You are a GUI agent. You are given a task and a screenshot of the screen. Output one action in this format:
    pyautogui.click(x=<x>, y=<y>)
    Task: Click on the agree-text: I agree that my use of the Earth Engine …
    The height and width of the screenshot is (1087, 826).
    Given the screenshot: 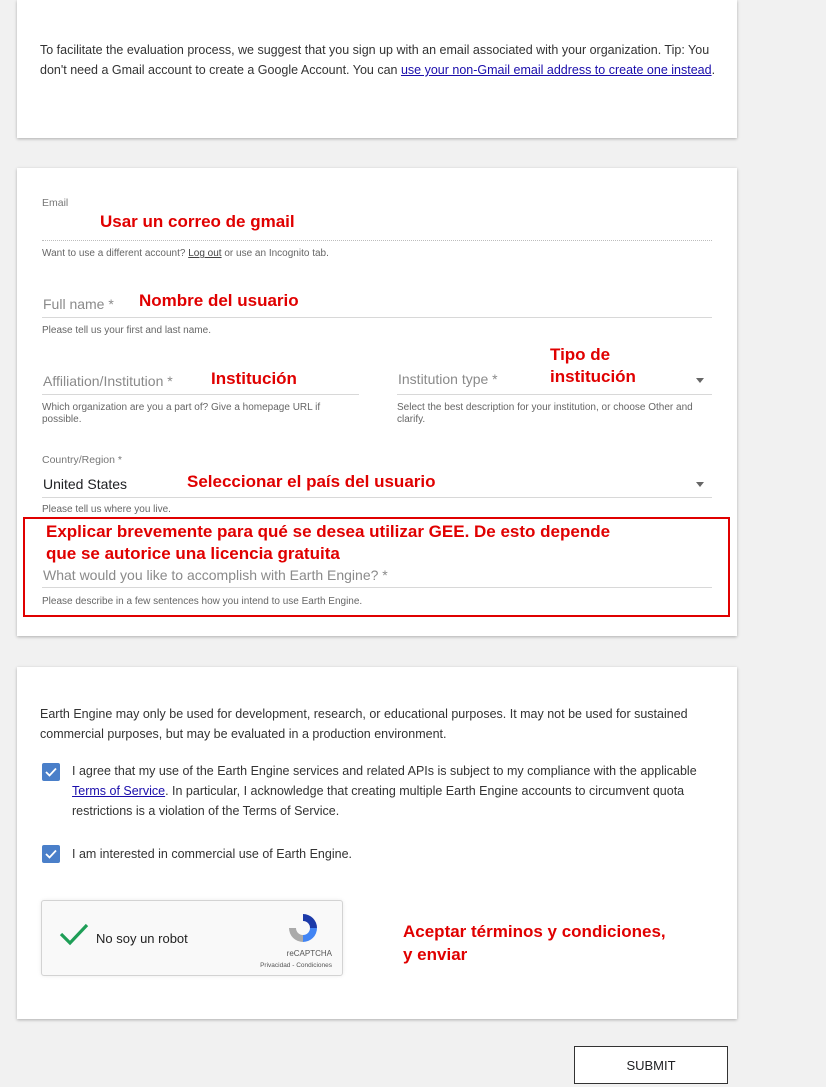 What is the action you would take?
    pyautogui.click(x=384, y=791)
    